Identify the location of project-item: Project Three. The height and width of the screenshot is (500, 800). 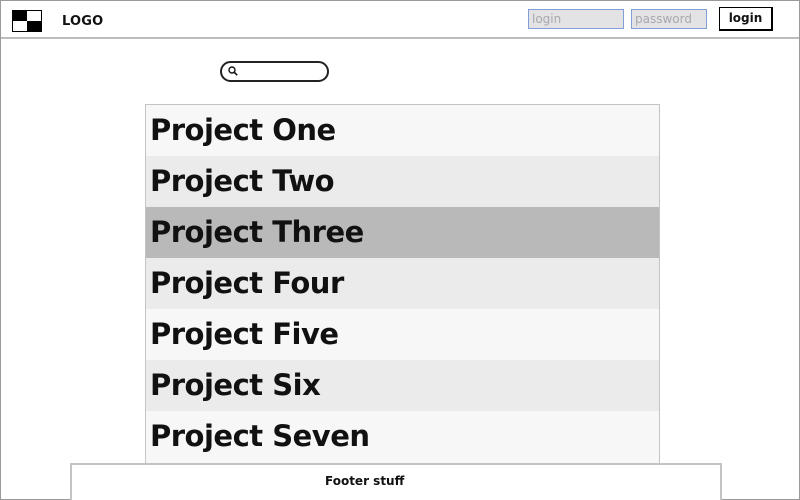
(402, 232).